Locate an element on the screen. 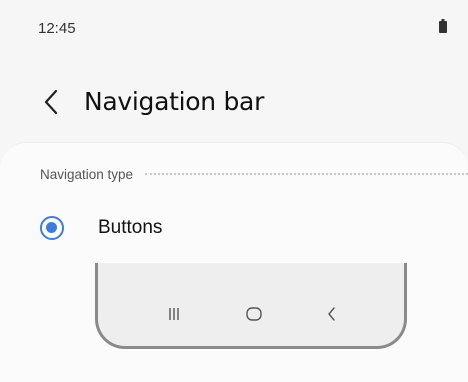 Image resolution: width=468 pixels, height=382 pixels. page-title: Navigation bar is located at coordinates (174, 101).